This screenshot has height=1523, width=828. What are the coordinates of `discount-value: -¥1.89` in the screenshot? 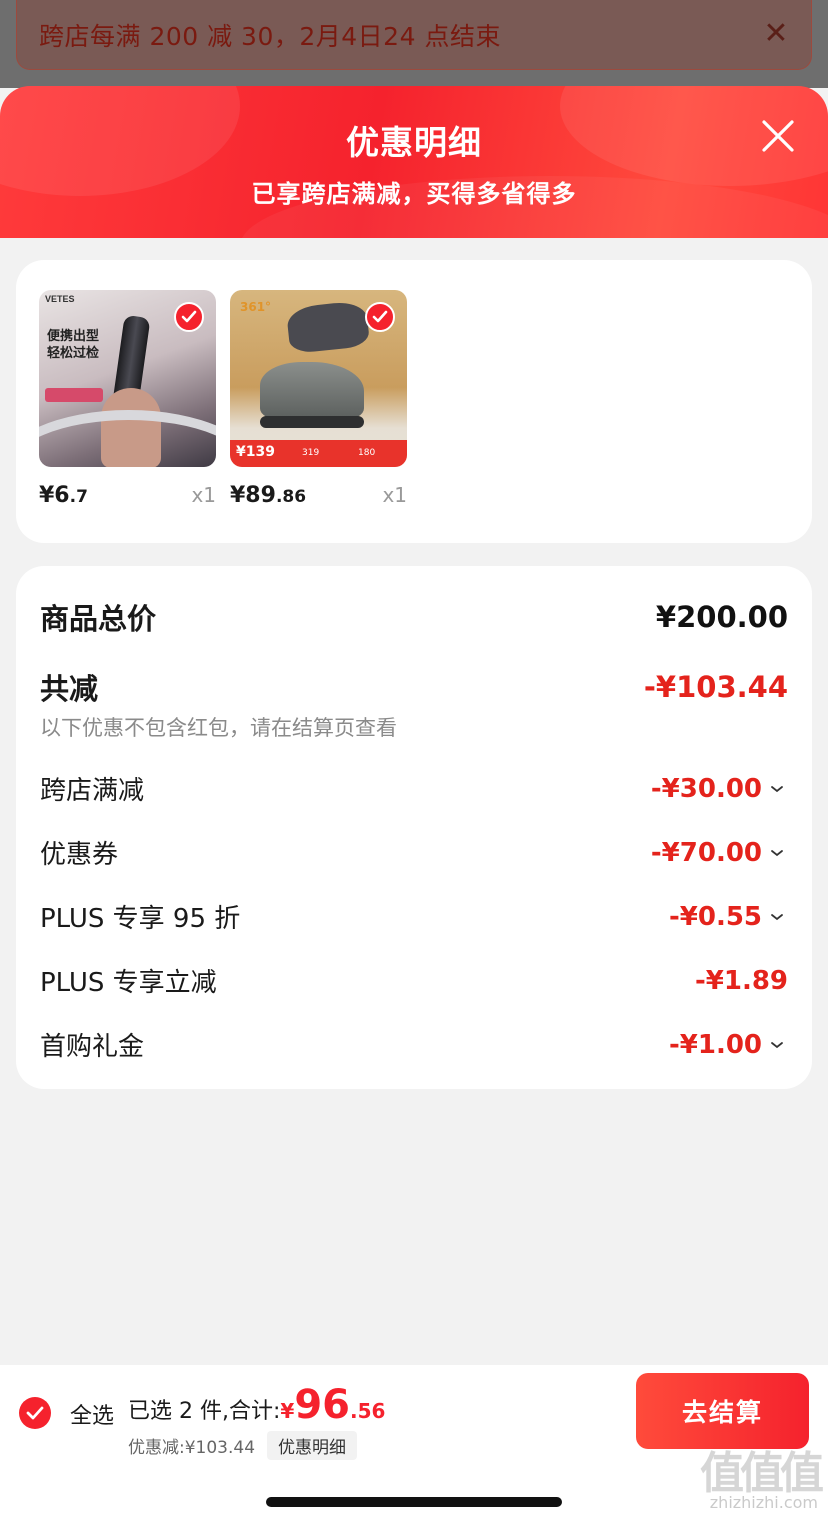 It's located at (741, 980).